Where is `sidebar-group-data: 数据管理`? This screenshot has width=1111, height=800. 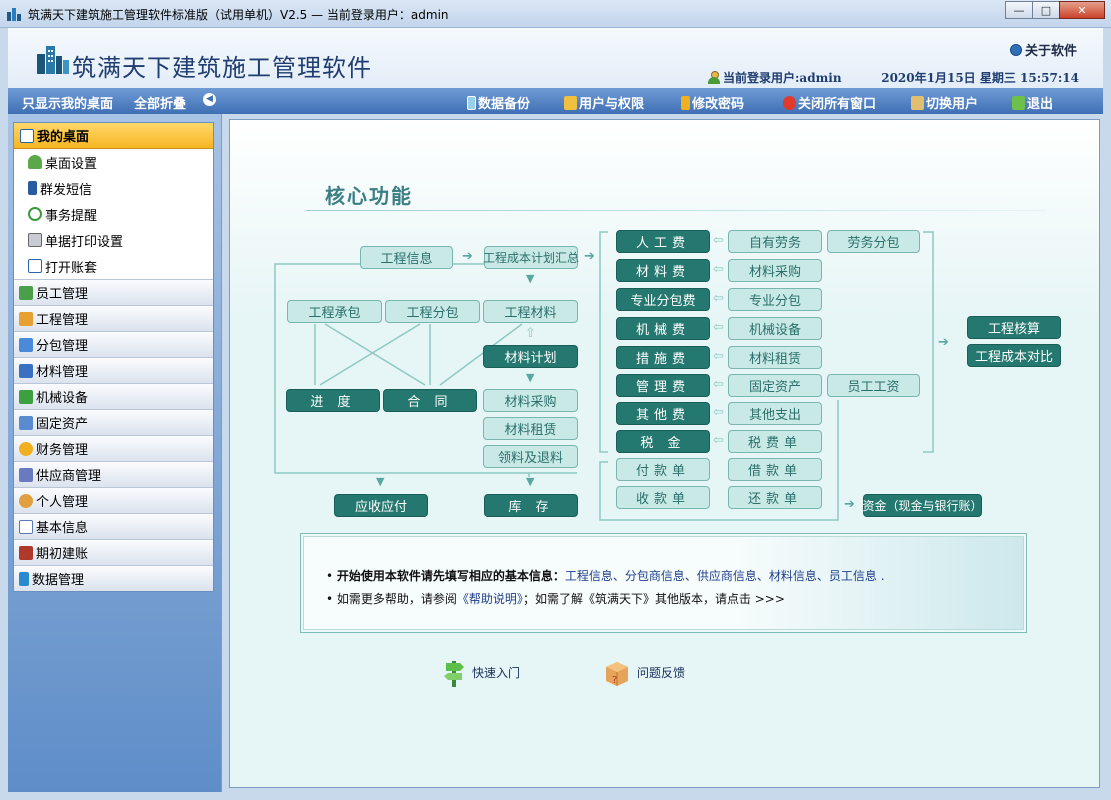
sidebar-group-data: 数据管理 is located at coordinates (113, 578).